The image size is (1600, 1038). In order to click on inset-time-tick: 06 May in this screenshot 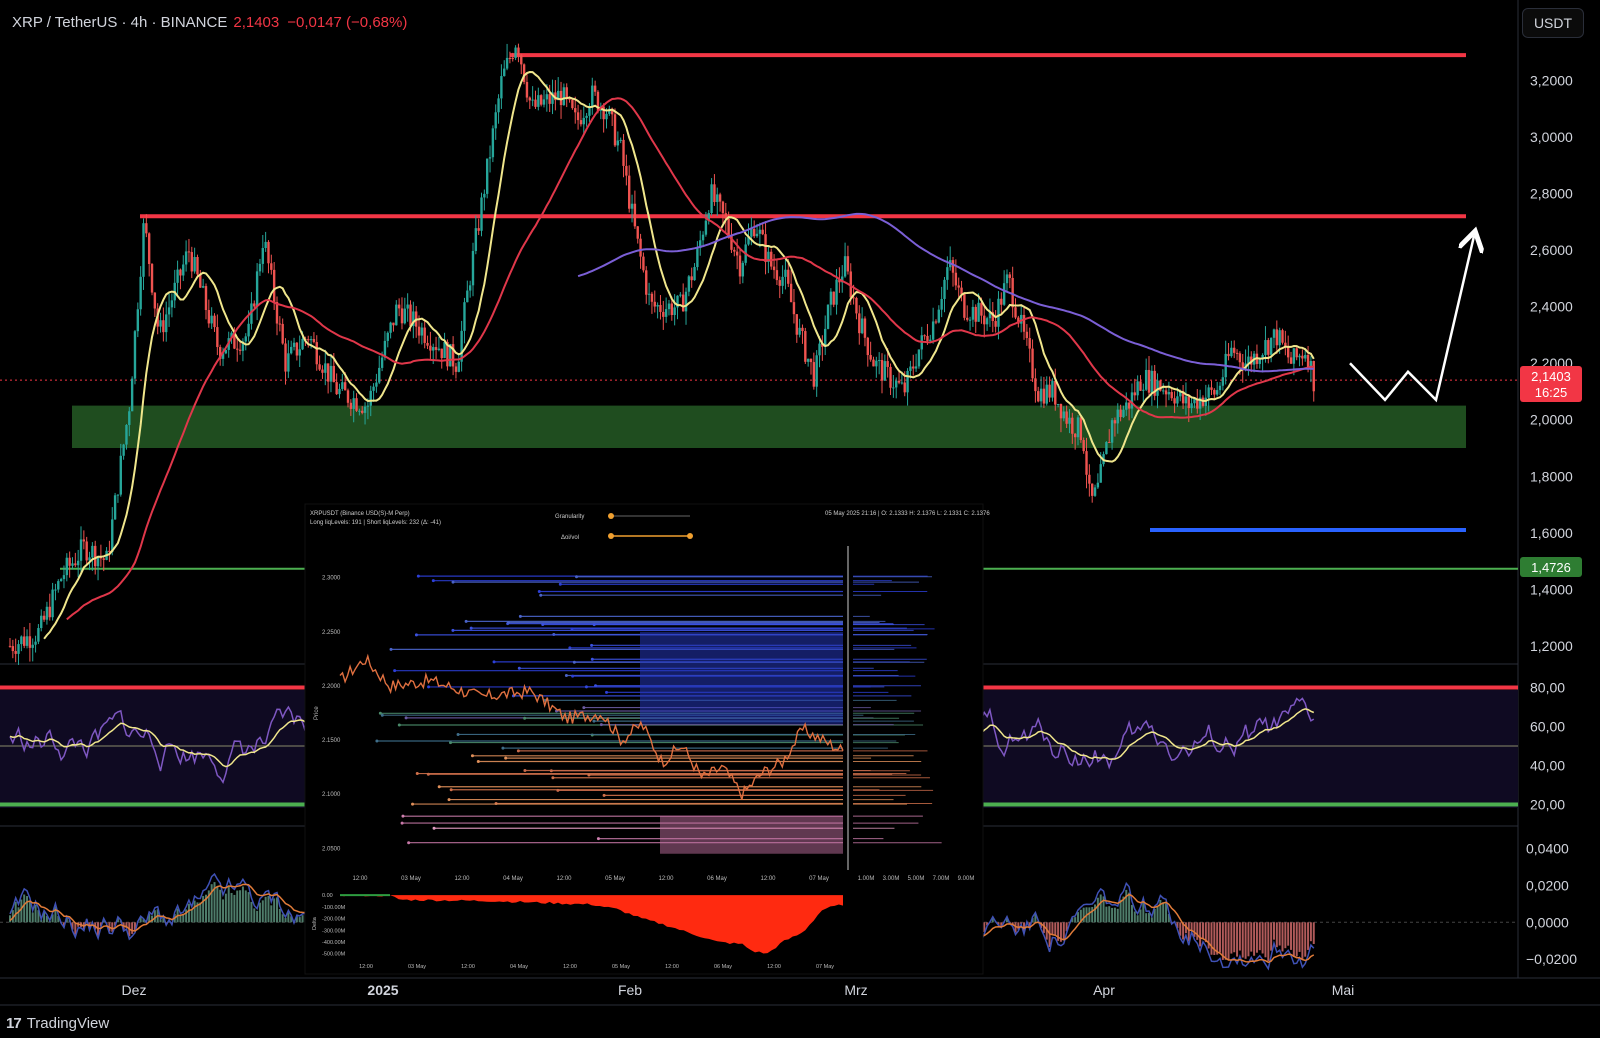, I will do `click(717, 879)`.